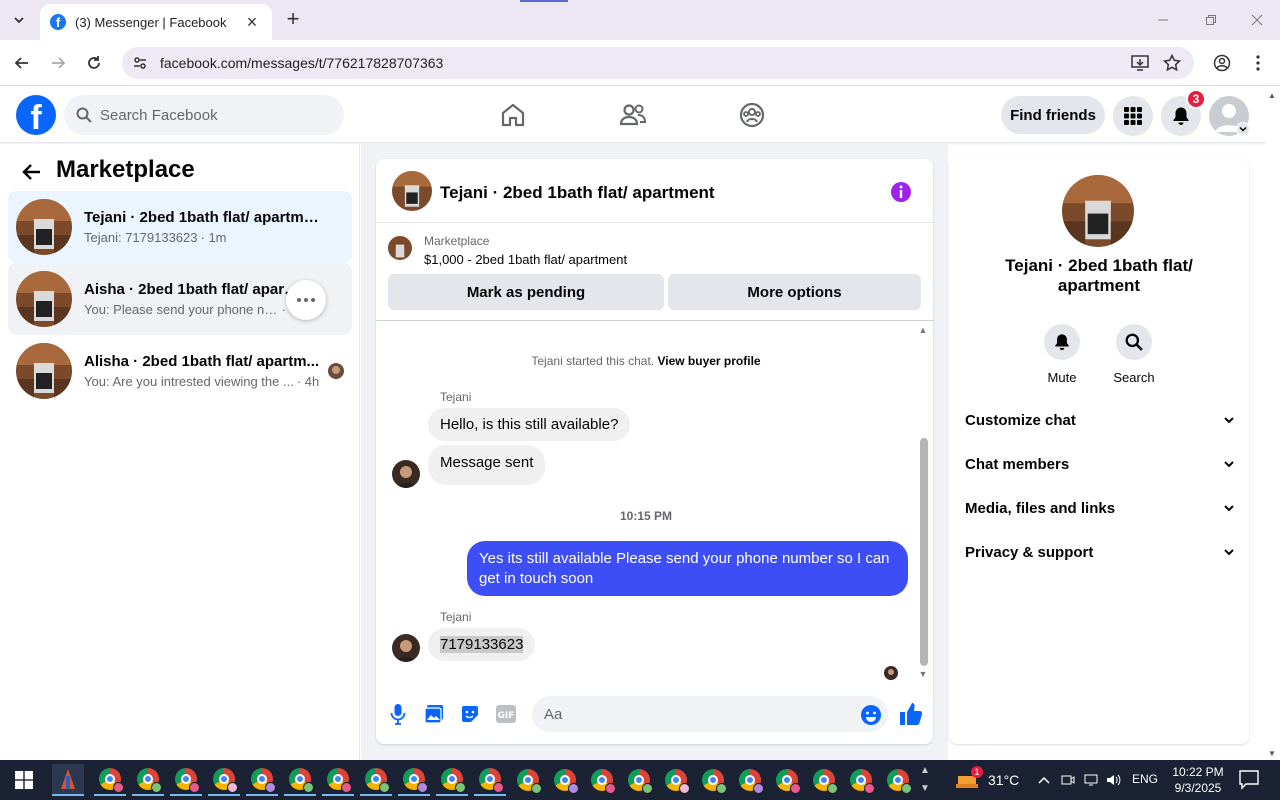 This screenshot has height=800, width=1280. What do you see at coordinates (752, 115) in the screenshot?
I see `groups-icon` at bounding box center [752, 115].